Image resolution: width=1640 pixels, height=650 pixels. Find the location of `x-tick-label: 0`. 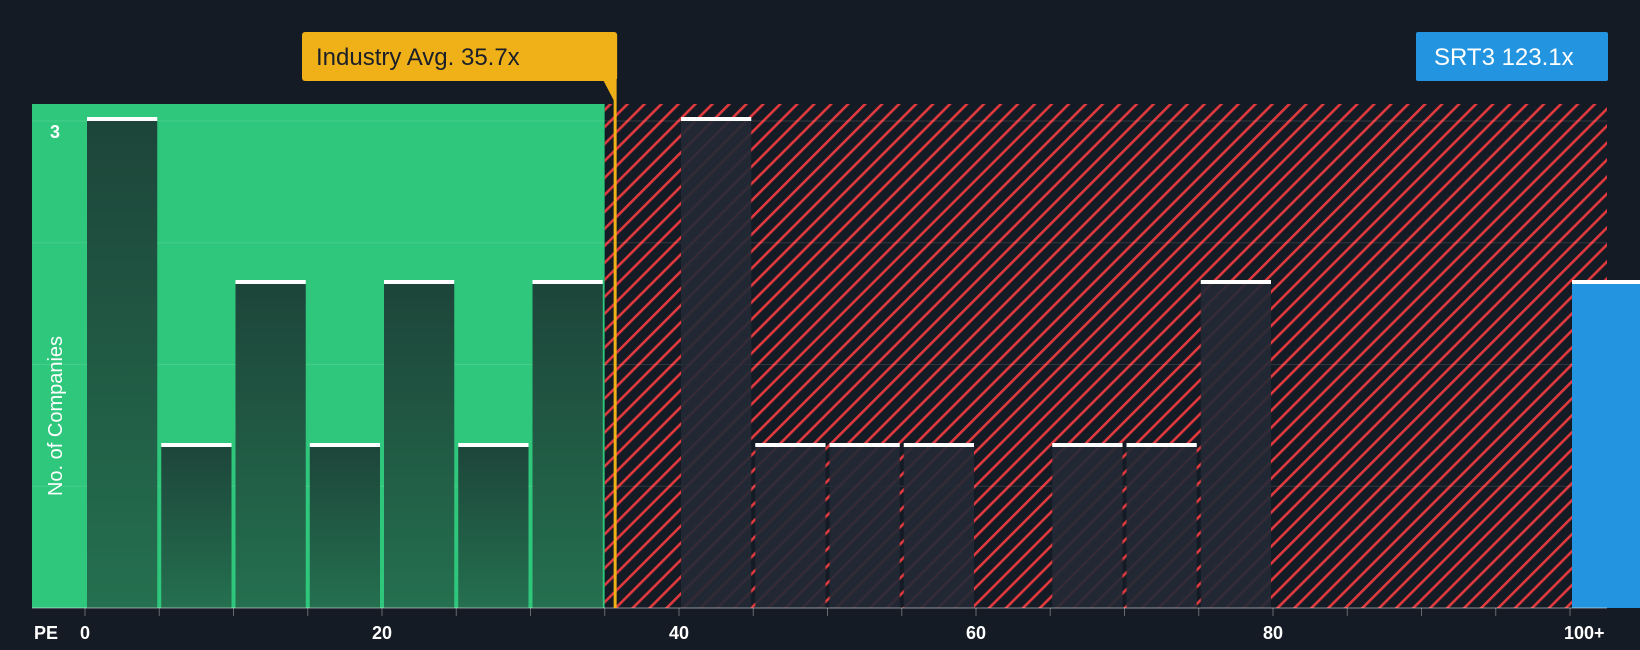

x-tick-label: 0 is located at coordinates (85, 633).